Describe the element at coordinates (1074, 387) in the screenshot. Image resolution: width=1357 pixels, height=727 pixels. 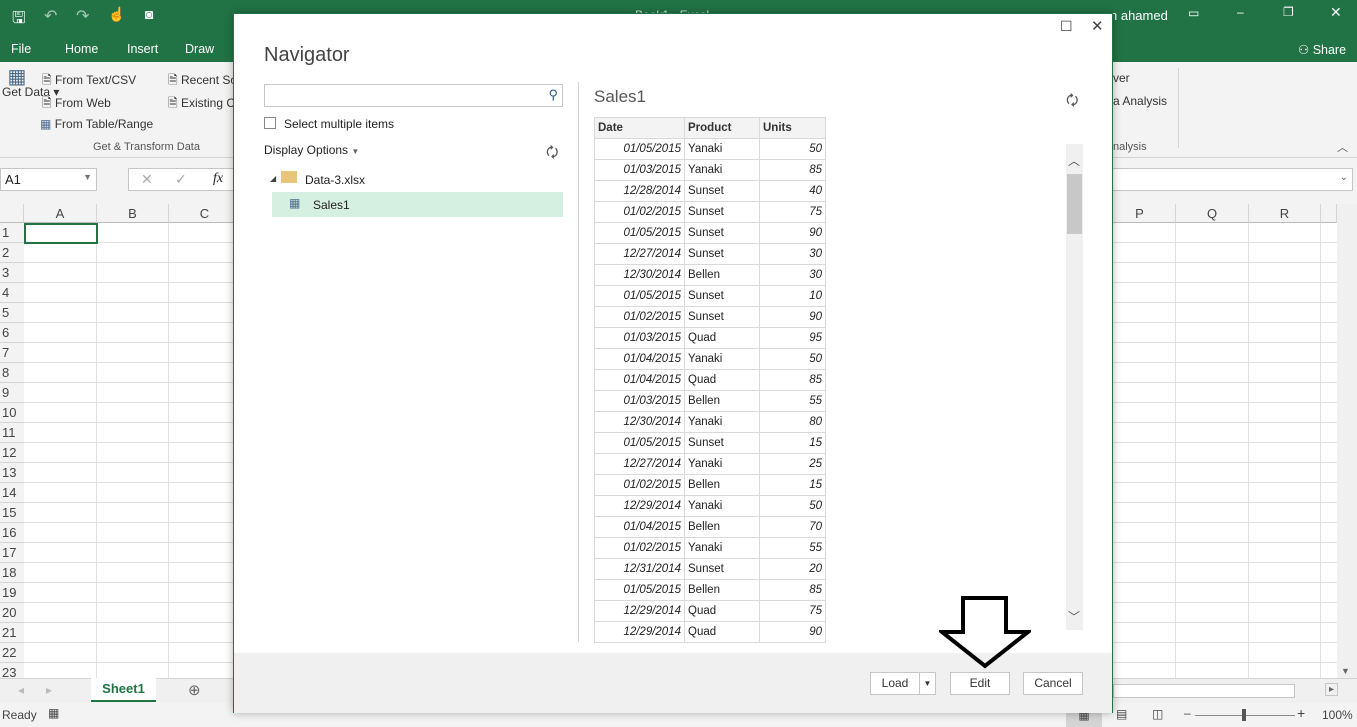
I see `preview-scrollbar: ︿ ﹀` at that location.